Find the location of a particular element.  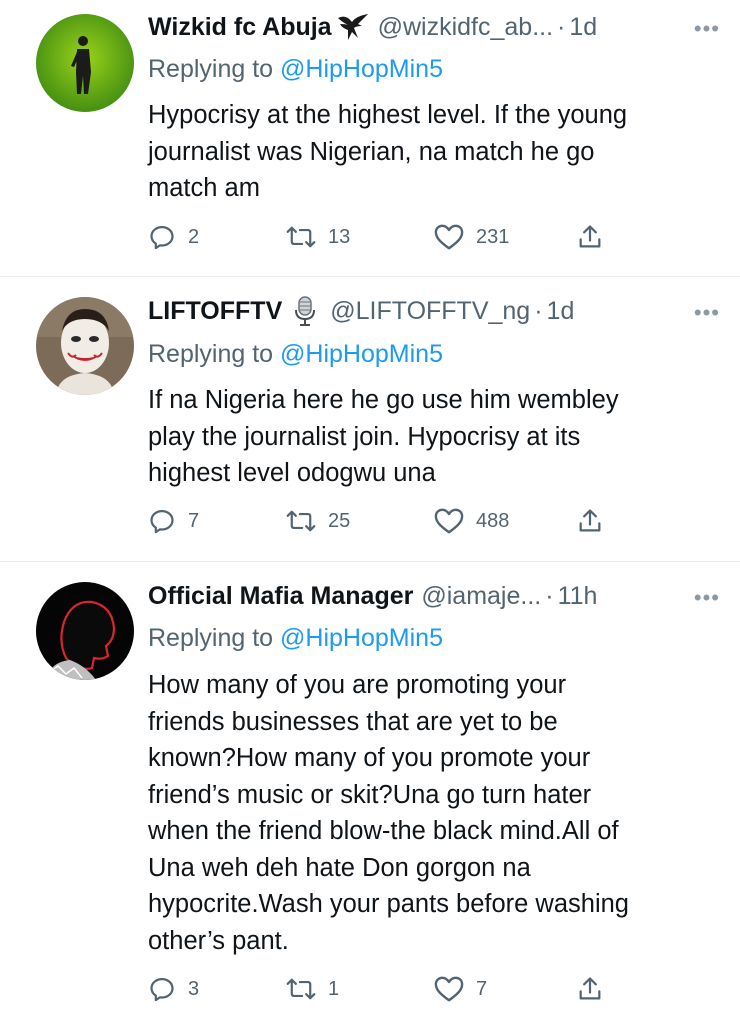

display-name: Official Mafia Manager is located at coordinates (280, 596).